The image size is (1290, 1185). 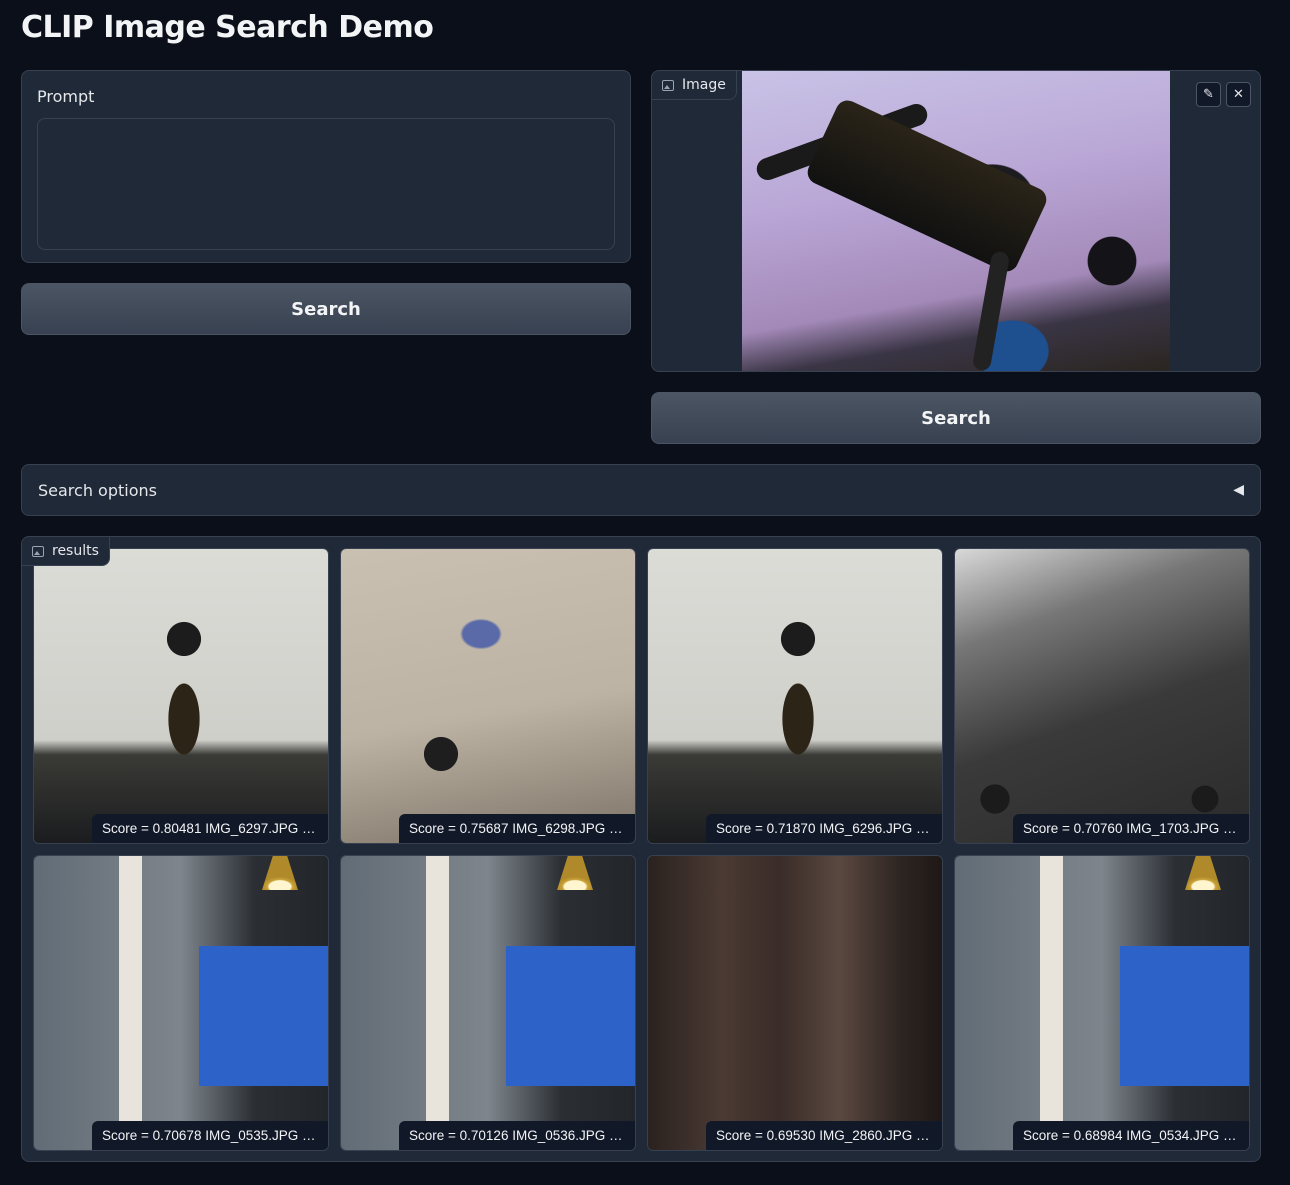 I want to click on gallery-item: Score = 0.75687 IMG_6298.JPG 4032x3024, so click(x=488, y=696).